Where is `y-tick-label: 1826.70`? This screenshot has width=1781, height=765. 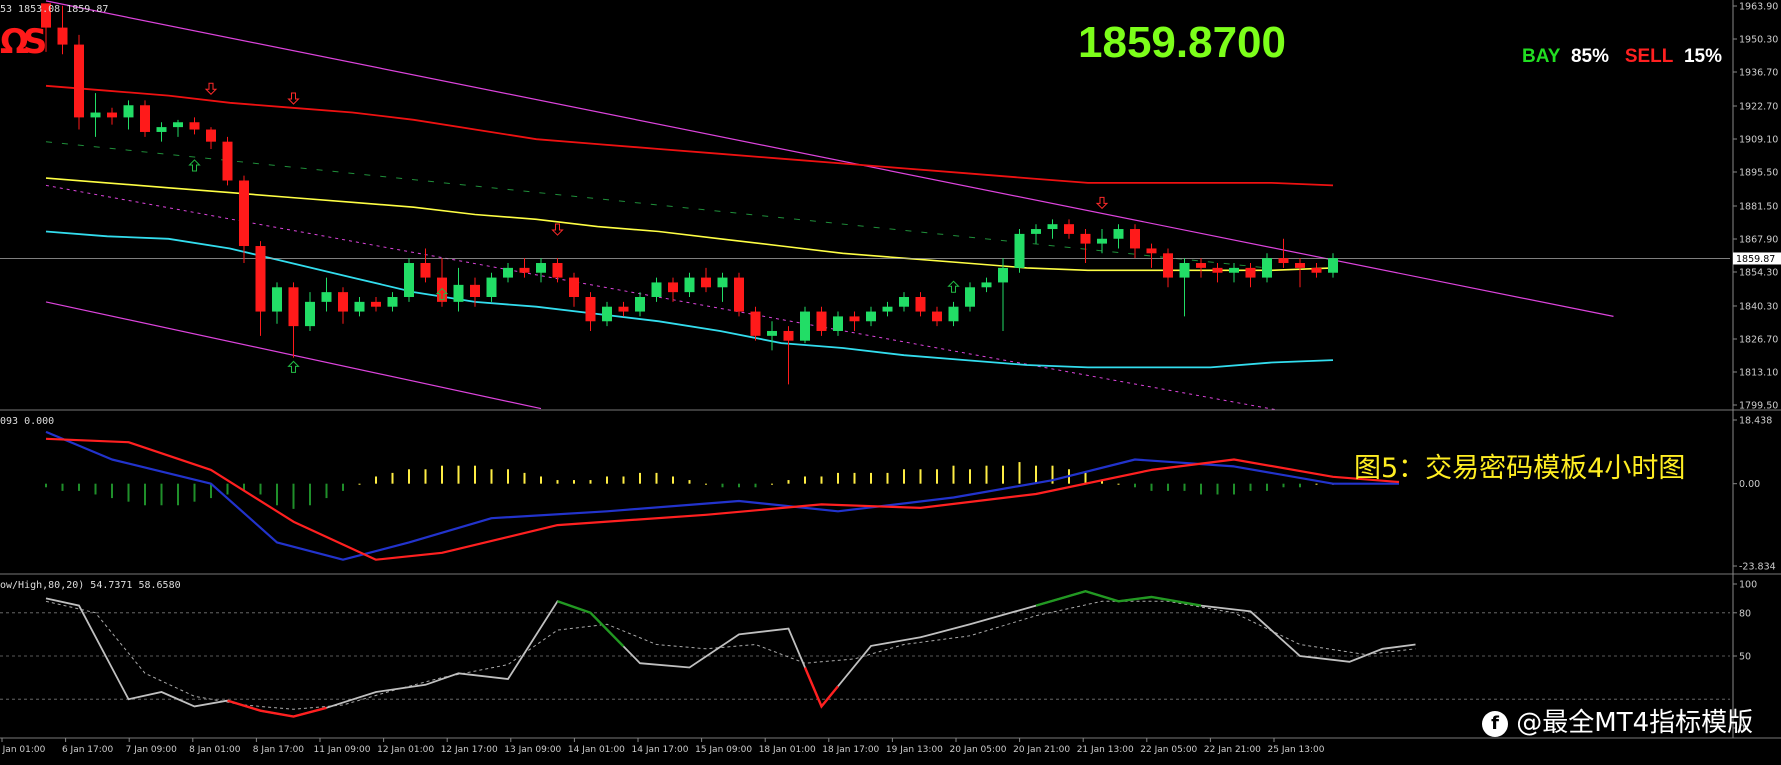 y-tick-label: 1826.70 is located at coordinates (1758, 339).